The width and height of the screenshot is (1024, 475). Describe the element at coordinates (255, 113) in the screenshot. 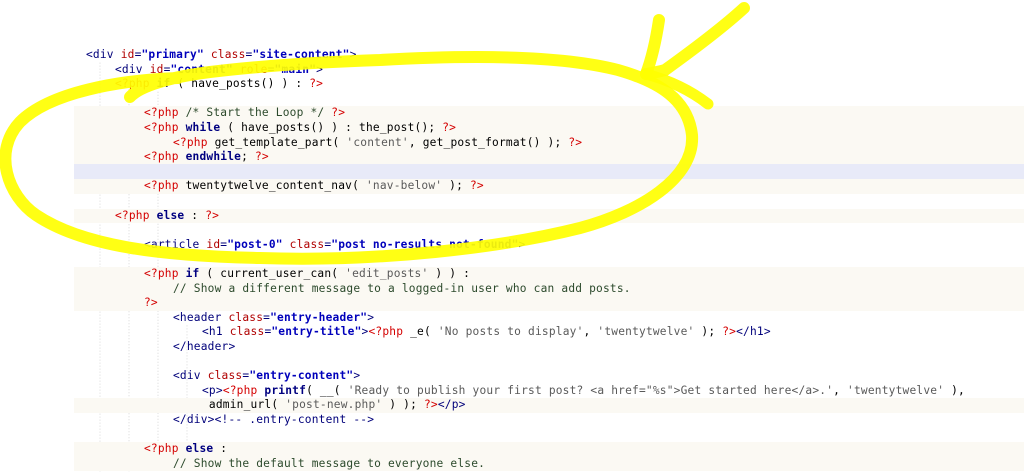

I see `token-cm: /* Start the Loop */` at that location.